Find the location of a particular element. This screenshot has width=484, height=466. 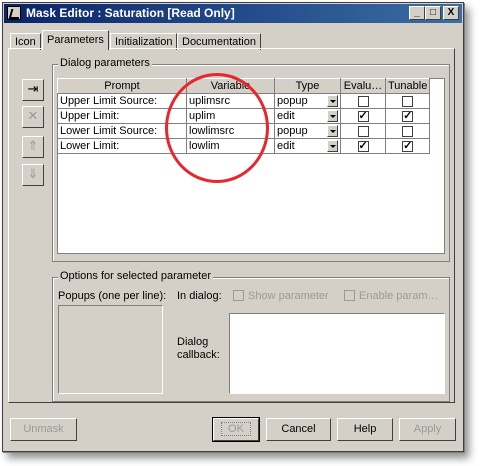

table-row: Upper Limit Source: uplimsrc popup is located at coordinates (244, 101).